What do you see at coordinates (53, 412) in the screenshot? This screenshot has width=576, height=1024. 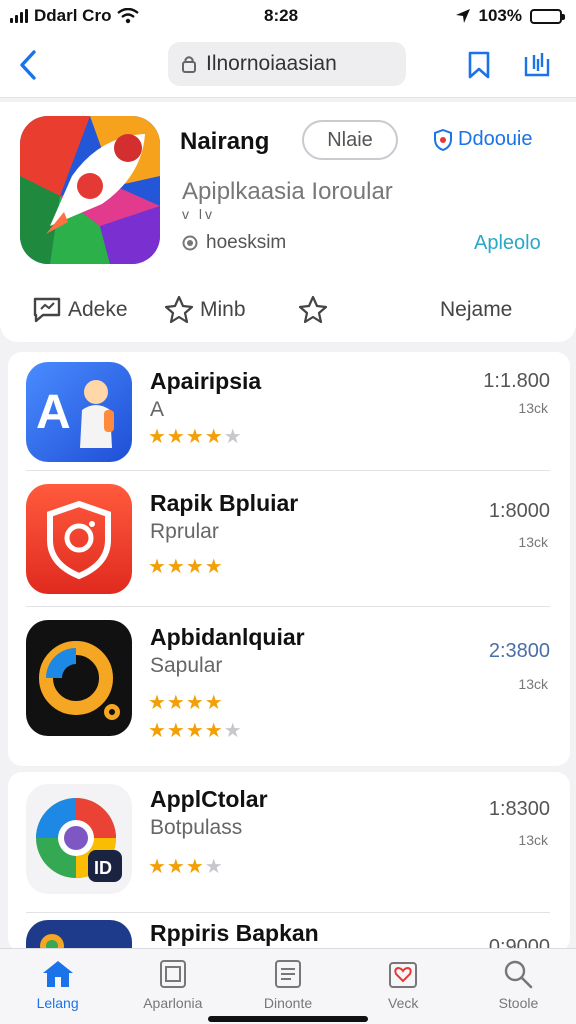 I see `svg-text: A` at bounding box center [53, 412].